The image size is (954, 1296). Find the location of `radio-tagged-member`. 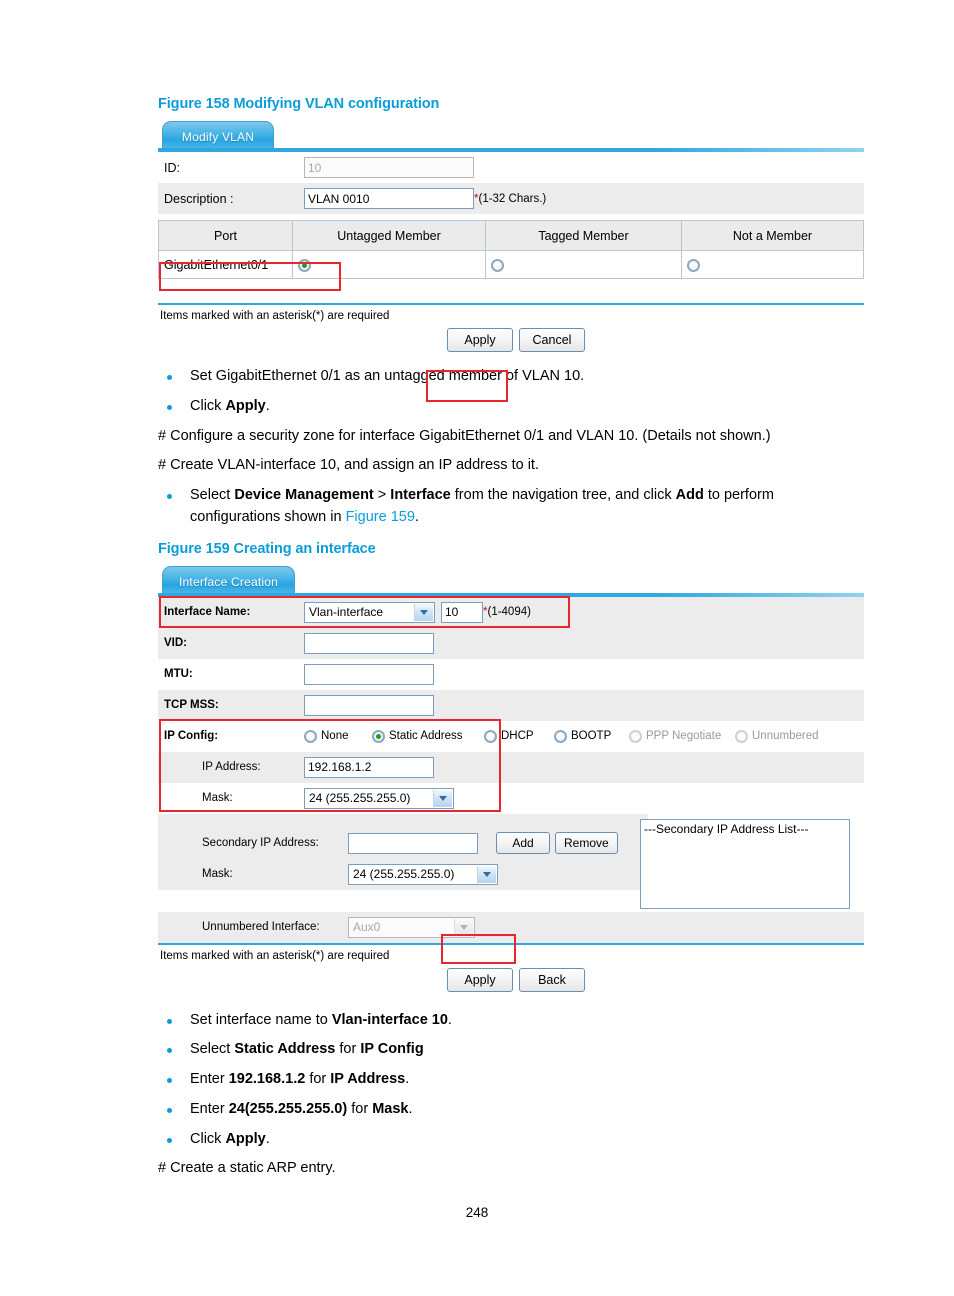

radio-tagged-member is located at coordinates (497, 265).